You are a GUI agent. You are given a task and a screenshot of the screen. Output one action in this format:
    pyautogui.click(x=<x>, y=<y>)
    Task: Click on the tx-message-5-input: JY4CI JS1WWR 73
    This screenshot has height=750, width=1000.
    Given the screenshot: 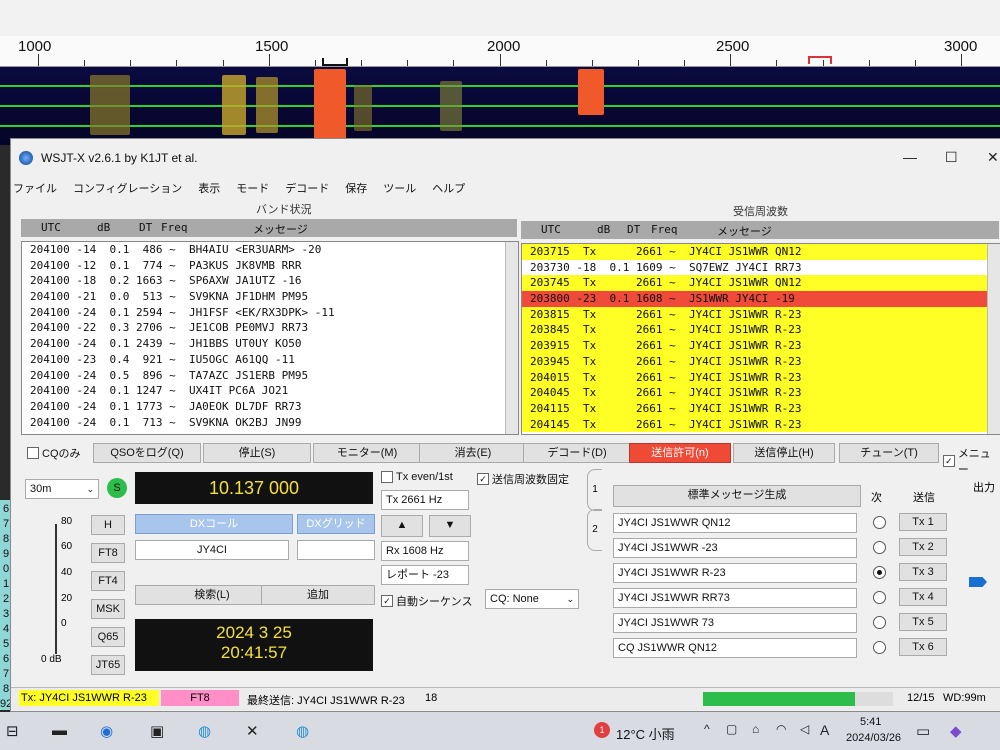 What is the action you would take?
    pyautogui.click(x=735, y=623)
    